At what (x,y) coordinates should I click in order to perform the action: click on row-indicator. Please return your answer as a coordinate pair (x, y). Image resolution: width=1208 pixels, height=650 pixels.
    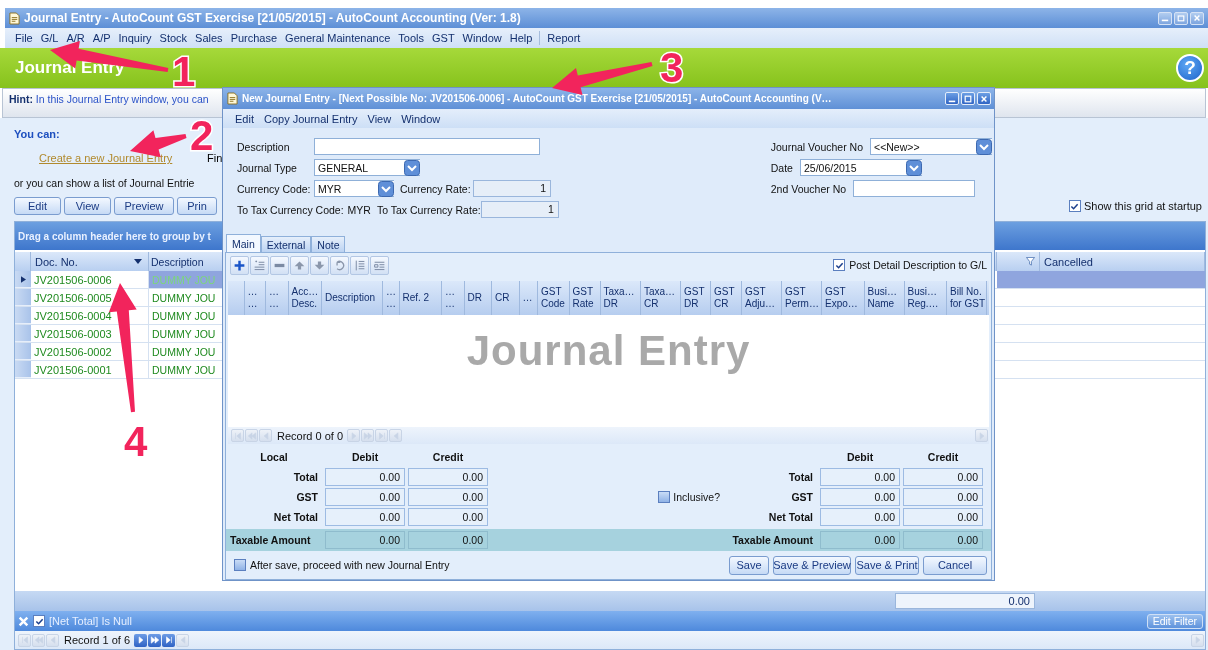
    Looking at the image, I should click on (23, 279).